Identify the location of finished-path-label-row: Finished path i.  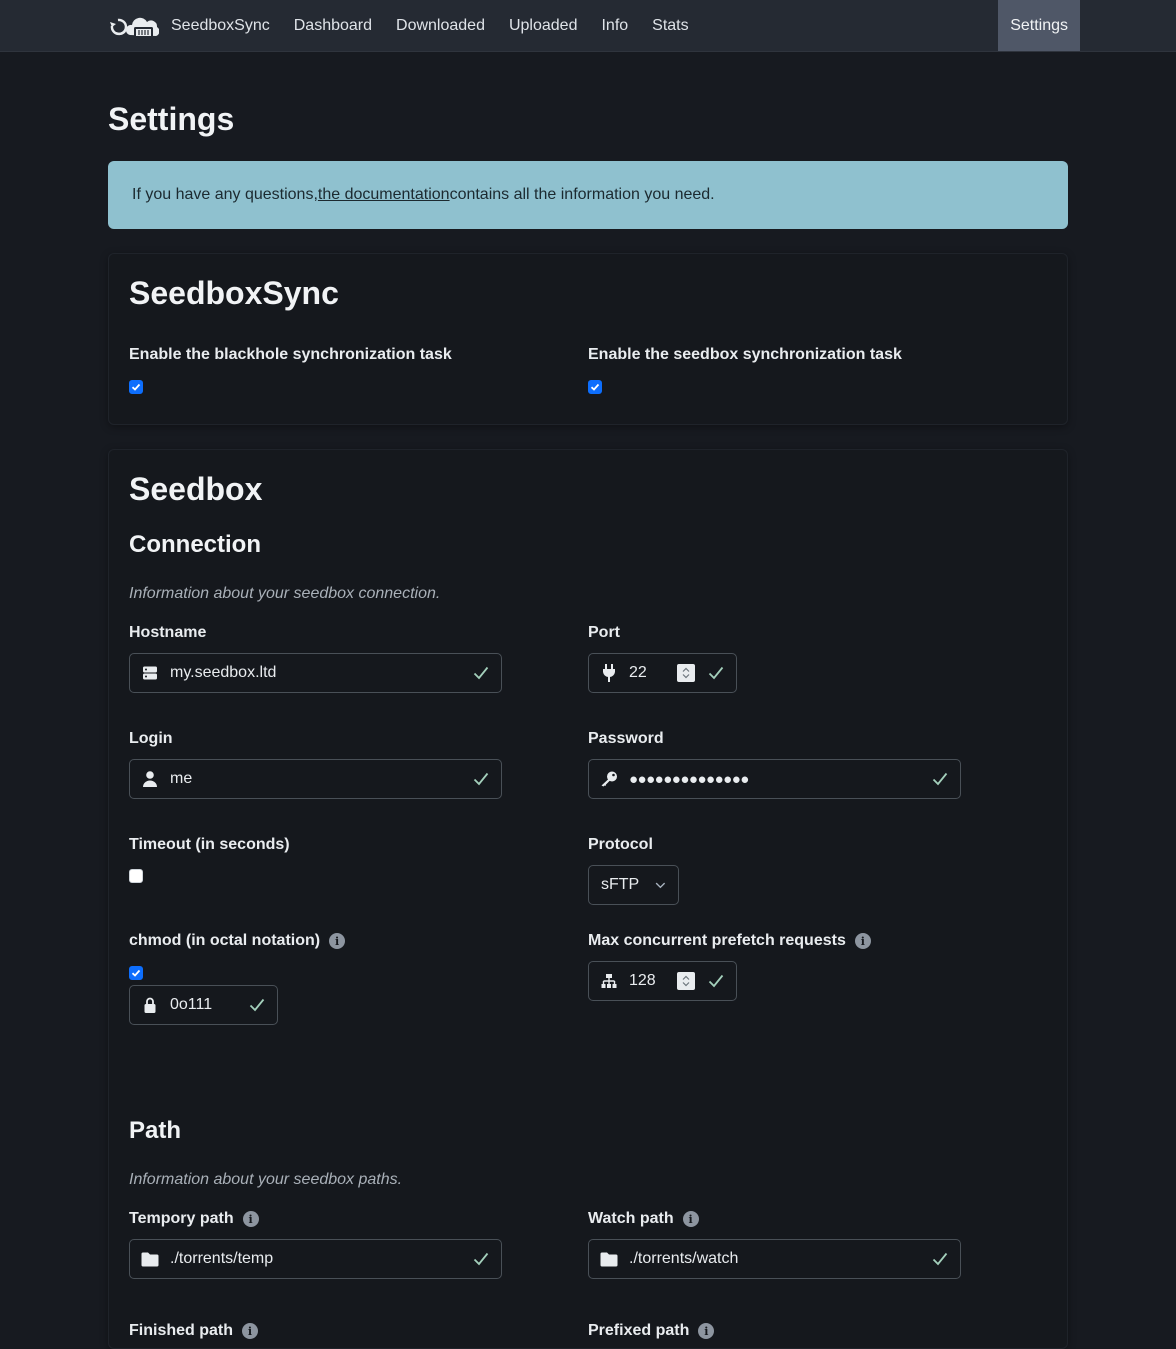
(358, 1331).